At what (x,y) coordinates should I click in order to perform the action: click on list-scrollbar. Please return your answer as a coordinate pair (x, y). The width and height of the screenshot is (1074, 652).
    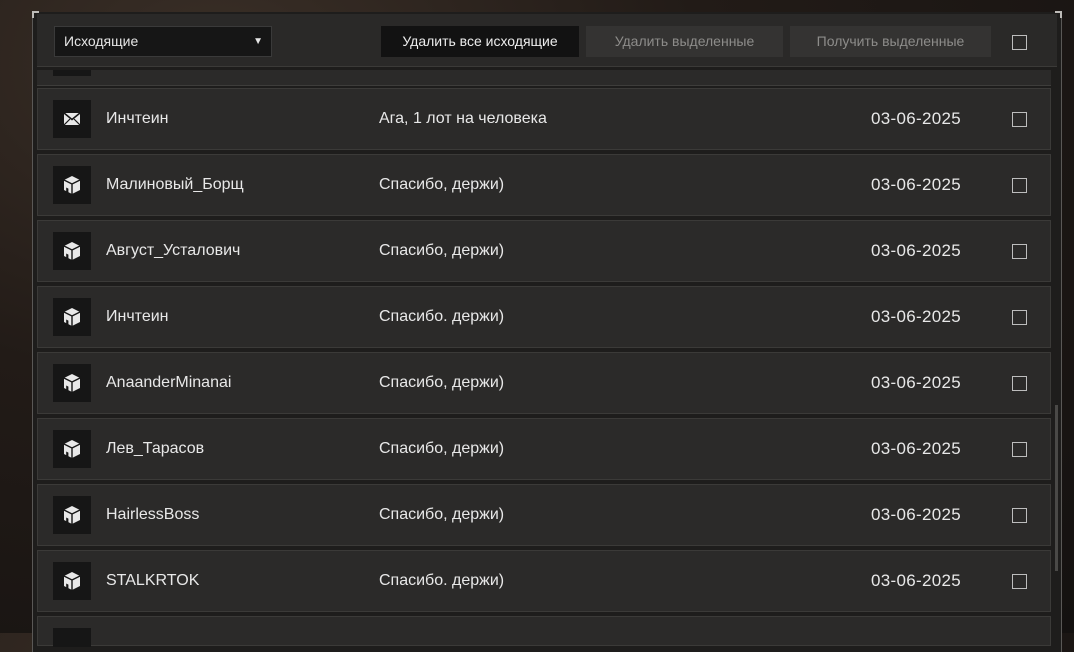
    Looking at the image, I should click on (1056, 488).